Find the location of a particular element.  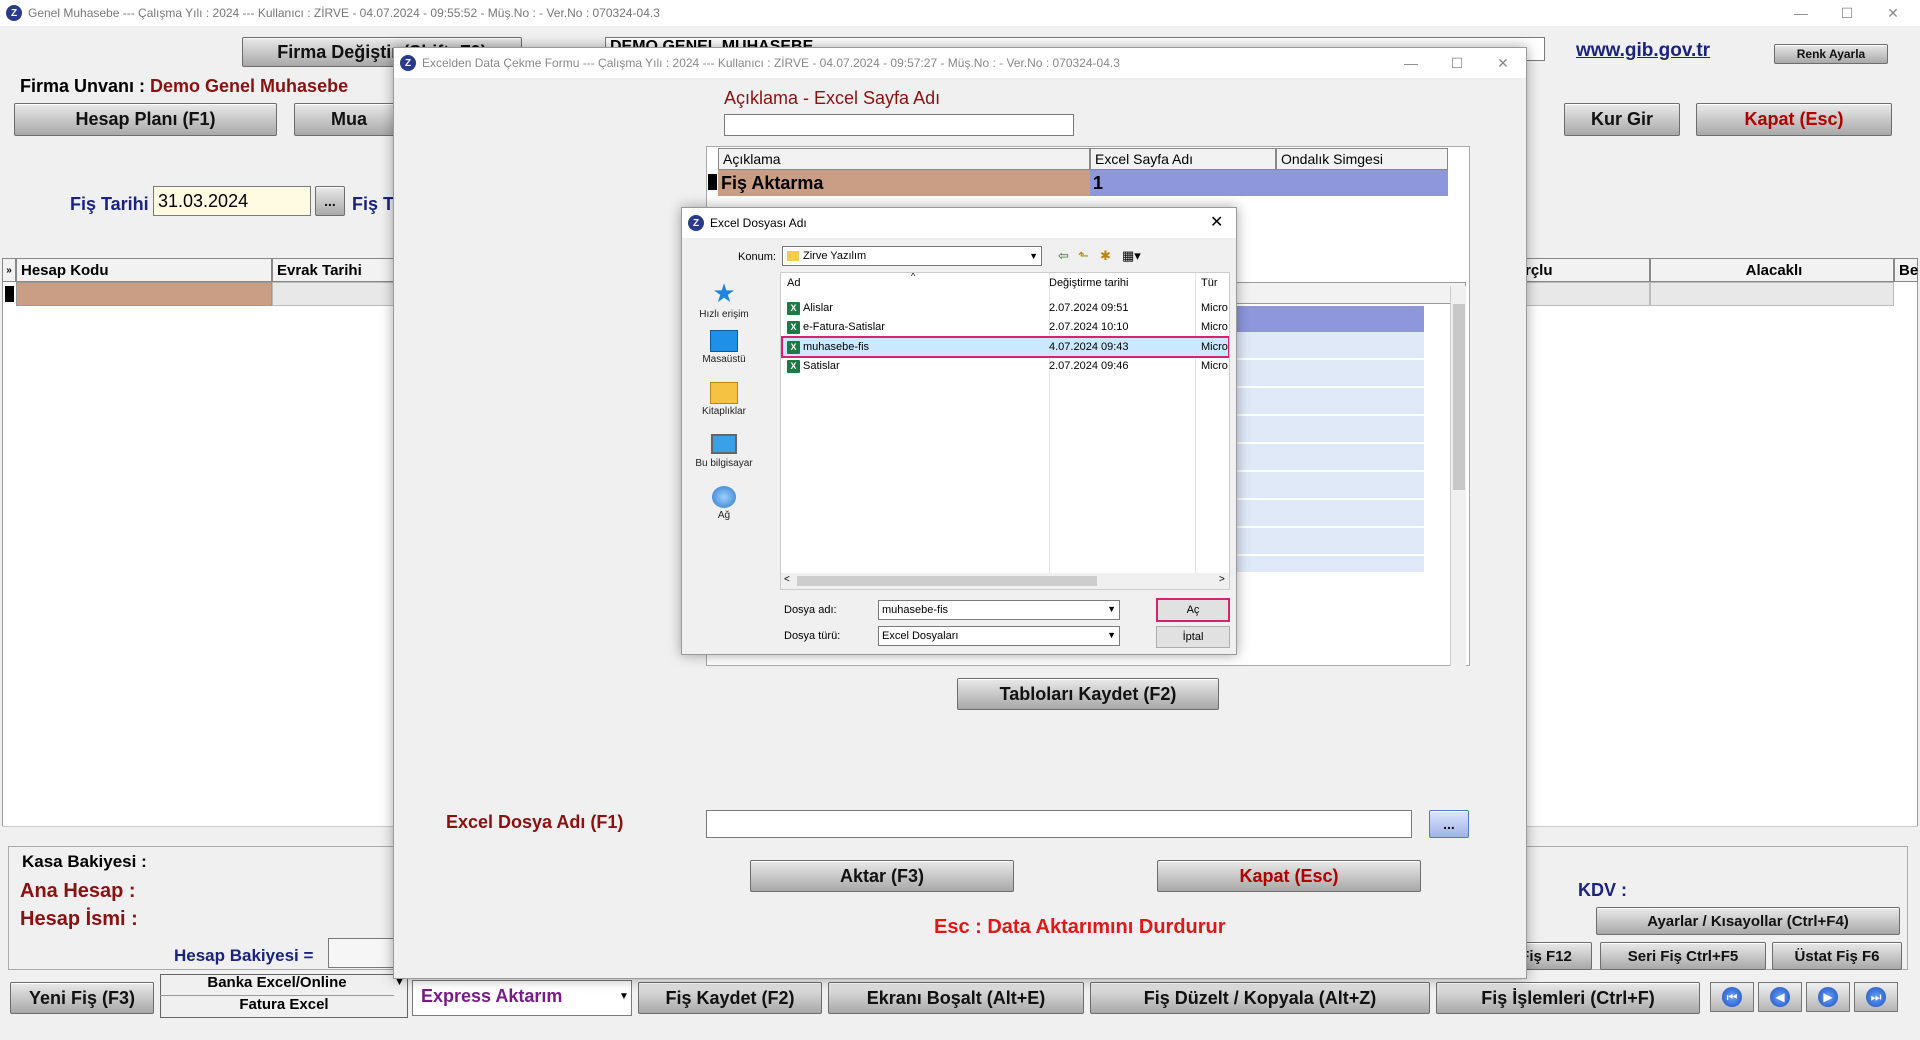

col-degistirme: Değiştirme tarihi is located at coordinates (1088, 283).